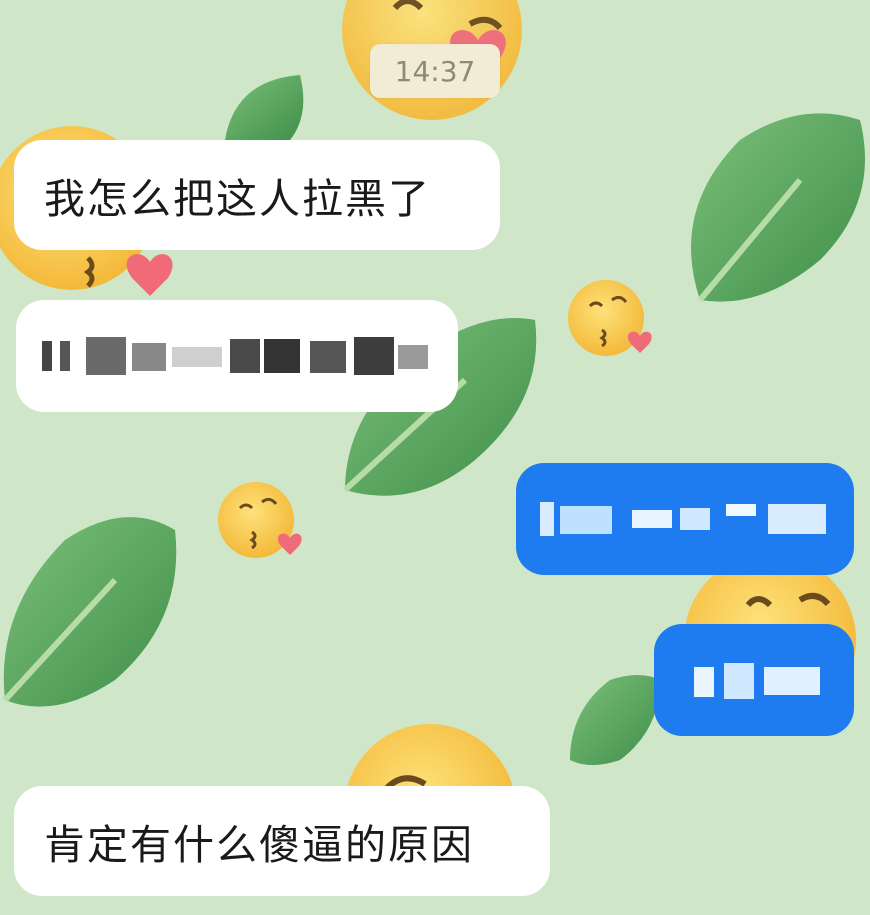 The width and height of the screenshot is (870, 915). I want to click on message-text: 肯定有什么傻逼的原因, so click(259, 845).